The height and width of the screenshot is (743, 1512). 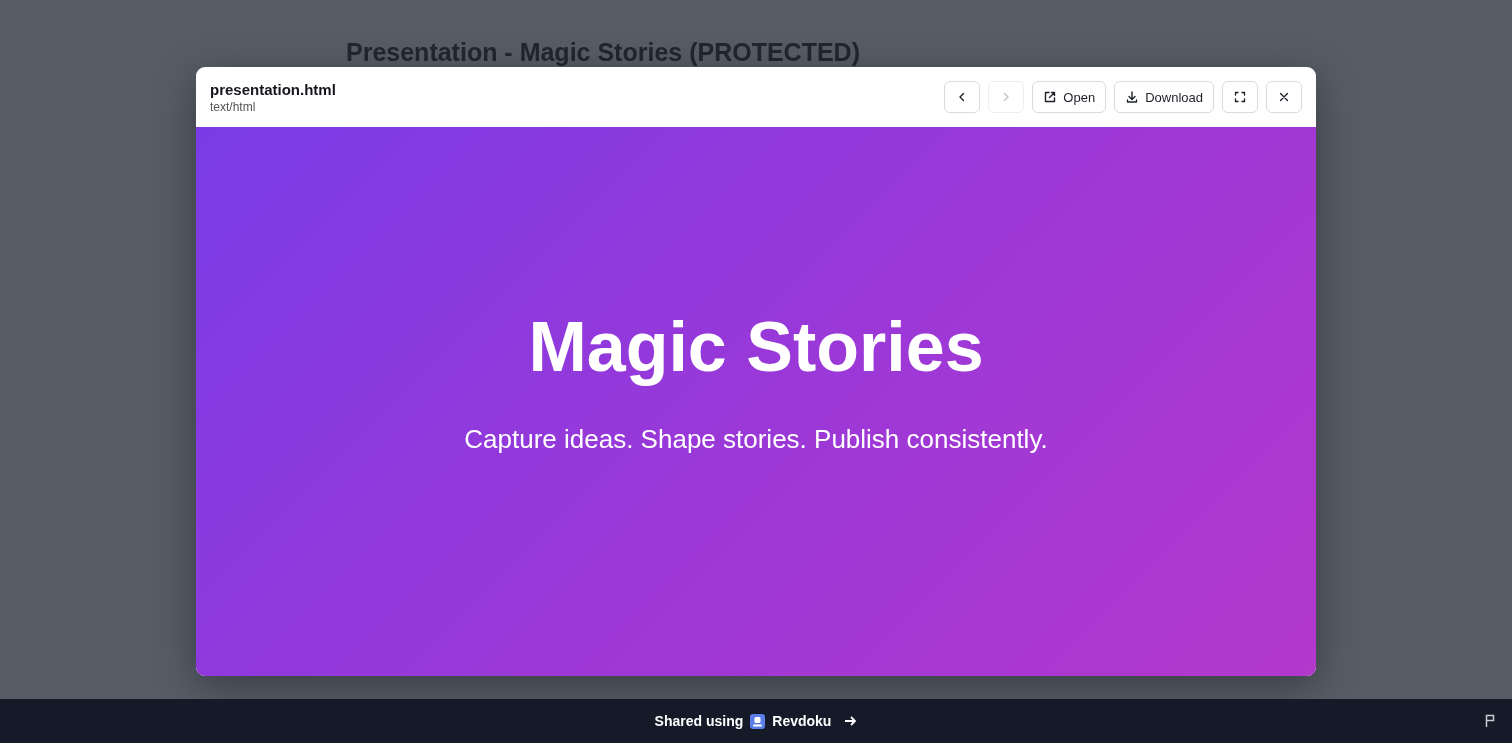 I want to click on flag-icon, so click(x=1490, y=720).